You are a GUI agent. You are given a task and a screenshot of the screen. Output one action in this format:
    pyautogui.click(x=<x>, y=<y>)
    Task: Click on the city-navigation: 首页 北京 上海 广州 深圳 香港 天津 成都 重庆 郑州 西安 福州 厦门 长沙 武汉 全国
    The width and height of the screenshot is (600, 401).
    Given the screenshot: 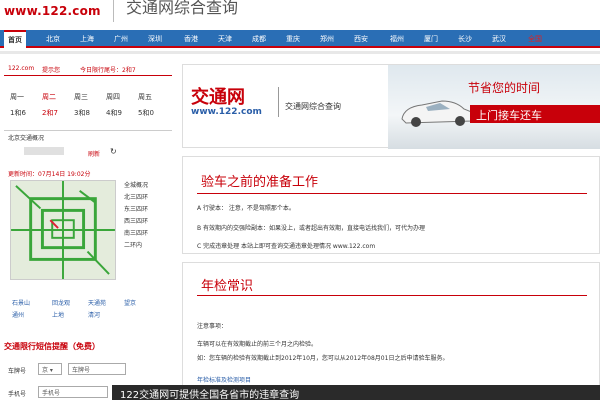 What is the action you would take?
    pyautogui.click(x=300, y=39)
    